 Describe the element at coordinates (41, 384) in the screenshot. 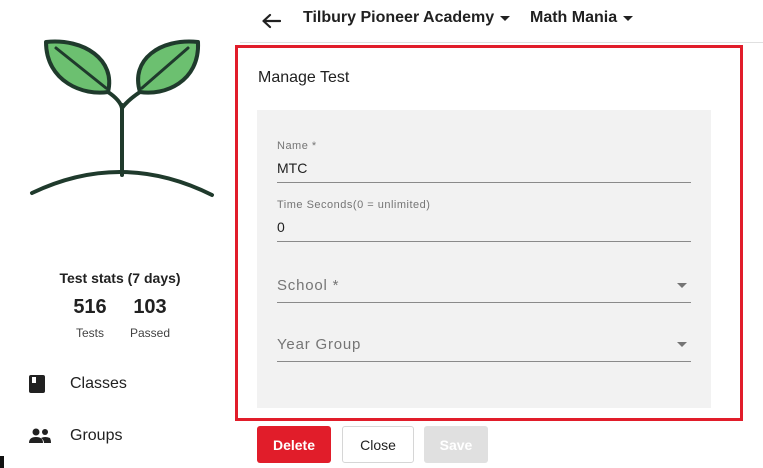

I see `book-icon` at that location.